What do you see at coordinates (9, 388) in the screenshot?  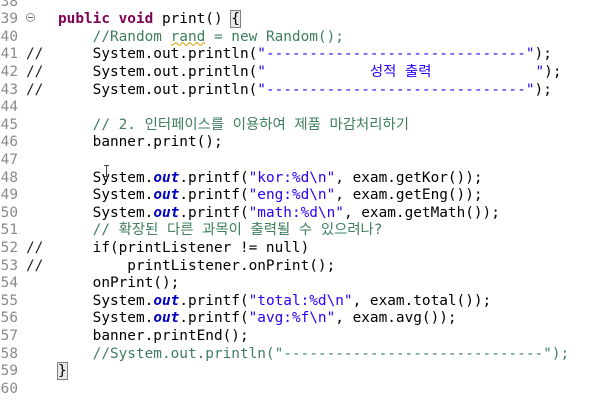 I see `line-number: 60` at bounding box center [9, 388].